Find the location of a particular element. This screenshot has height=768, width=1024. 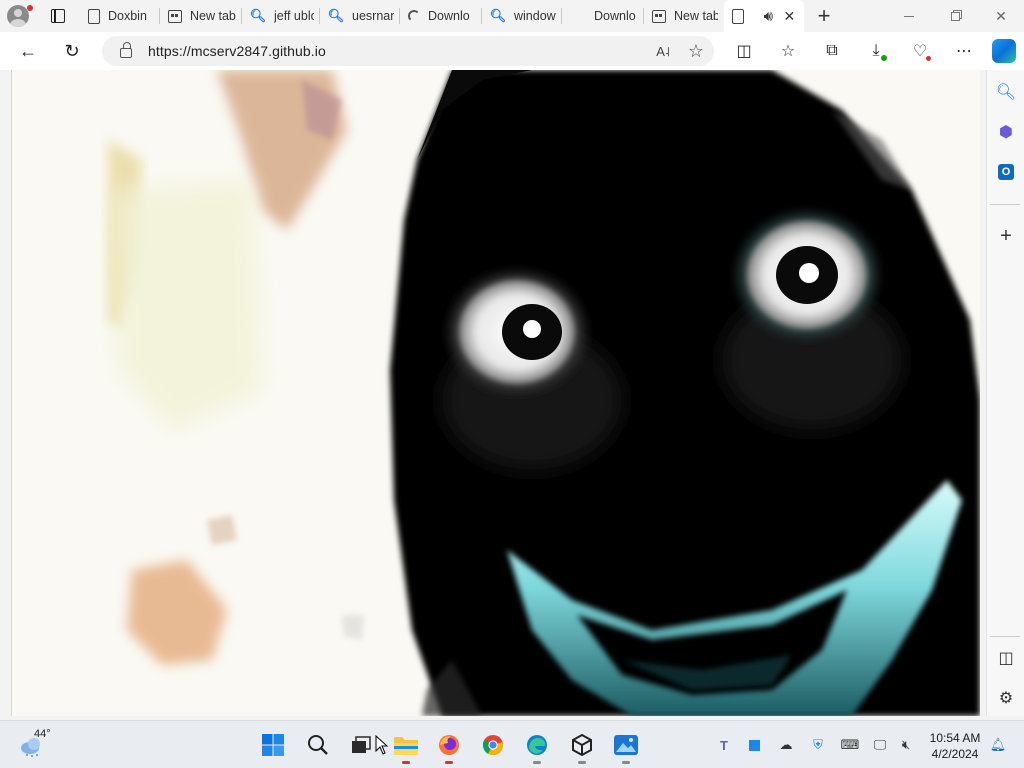

edge-button is located at coordinates (537, 746).